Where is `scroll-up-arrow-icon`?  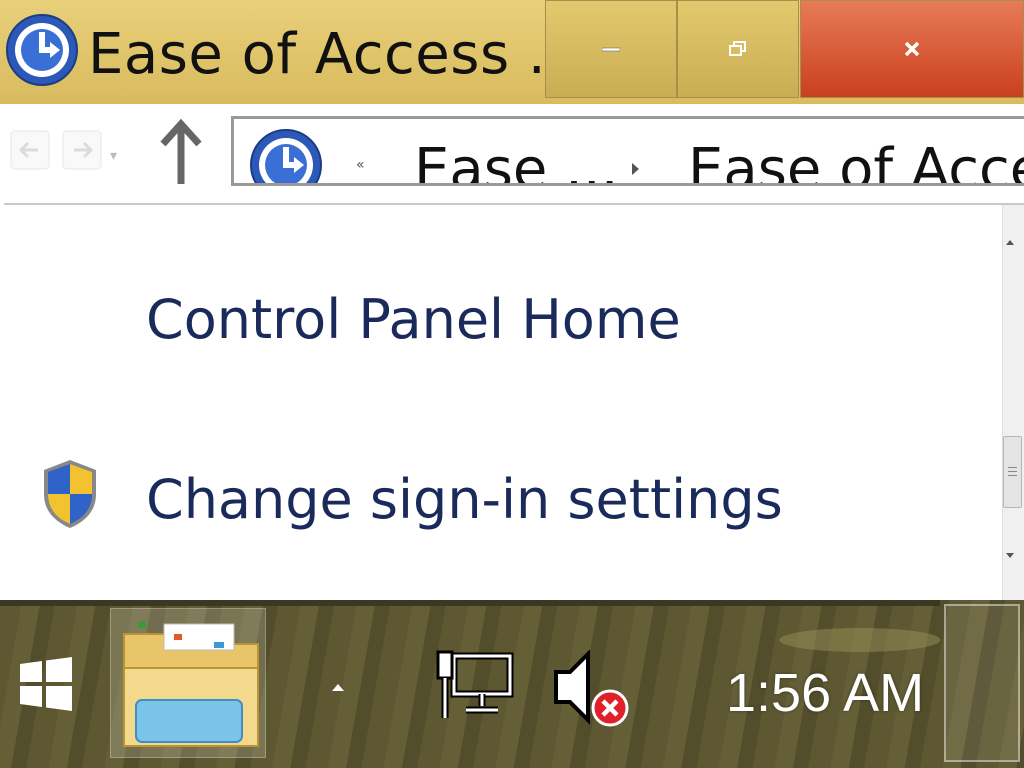
scroll-up-arrow-icon is located at coordinates (1010, 242).